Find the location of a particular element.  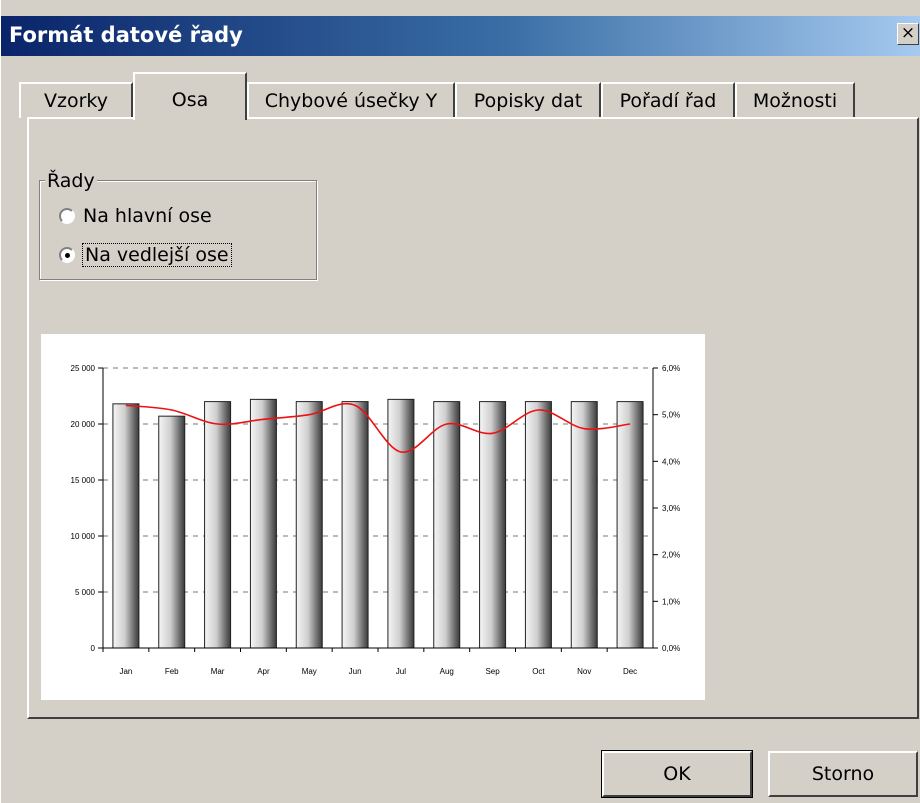

radio-primary-axis-circle is located at coordinates (67, 216).